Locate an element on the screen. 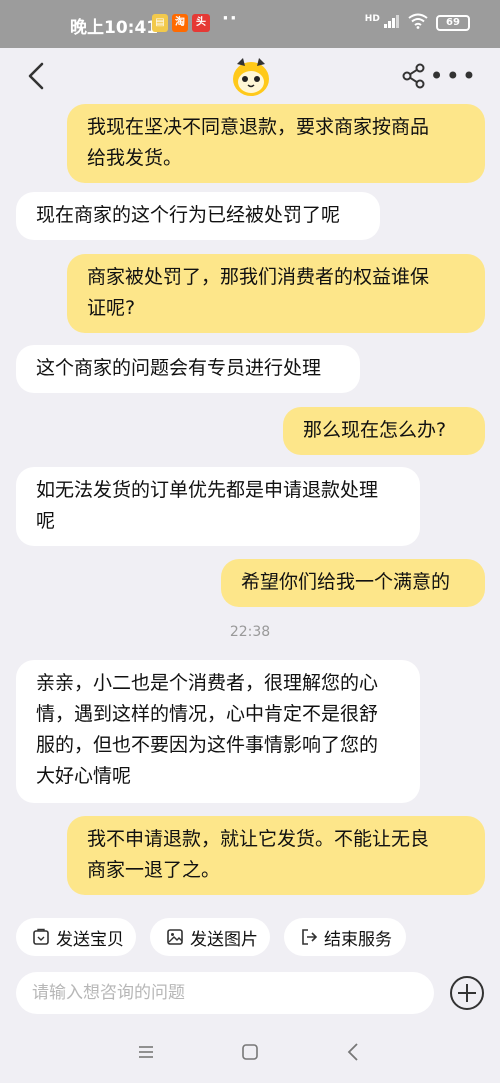 The width and height of the screenshot is (500, 1083). product-icon is located at coordinates (41, 936).